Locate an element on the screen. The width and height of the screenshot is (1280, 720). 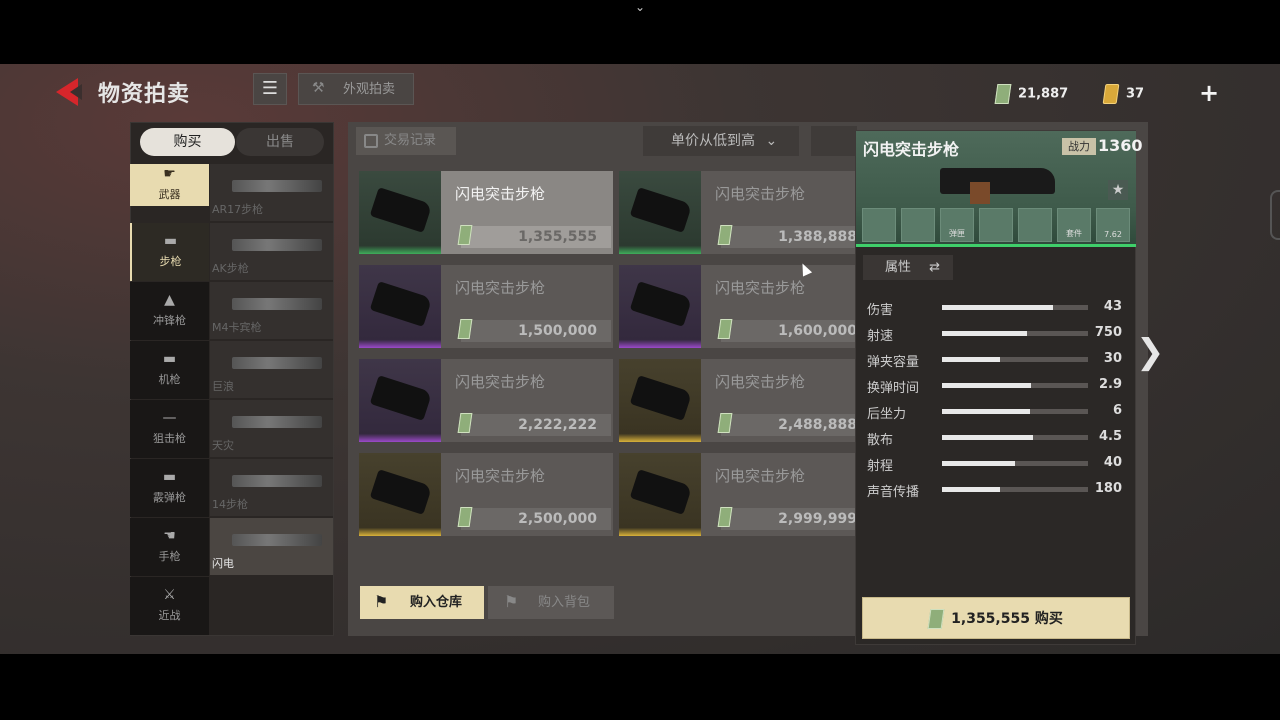
price-value: 2,488,888 is located at coordinates (817, 425).